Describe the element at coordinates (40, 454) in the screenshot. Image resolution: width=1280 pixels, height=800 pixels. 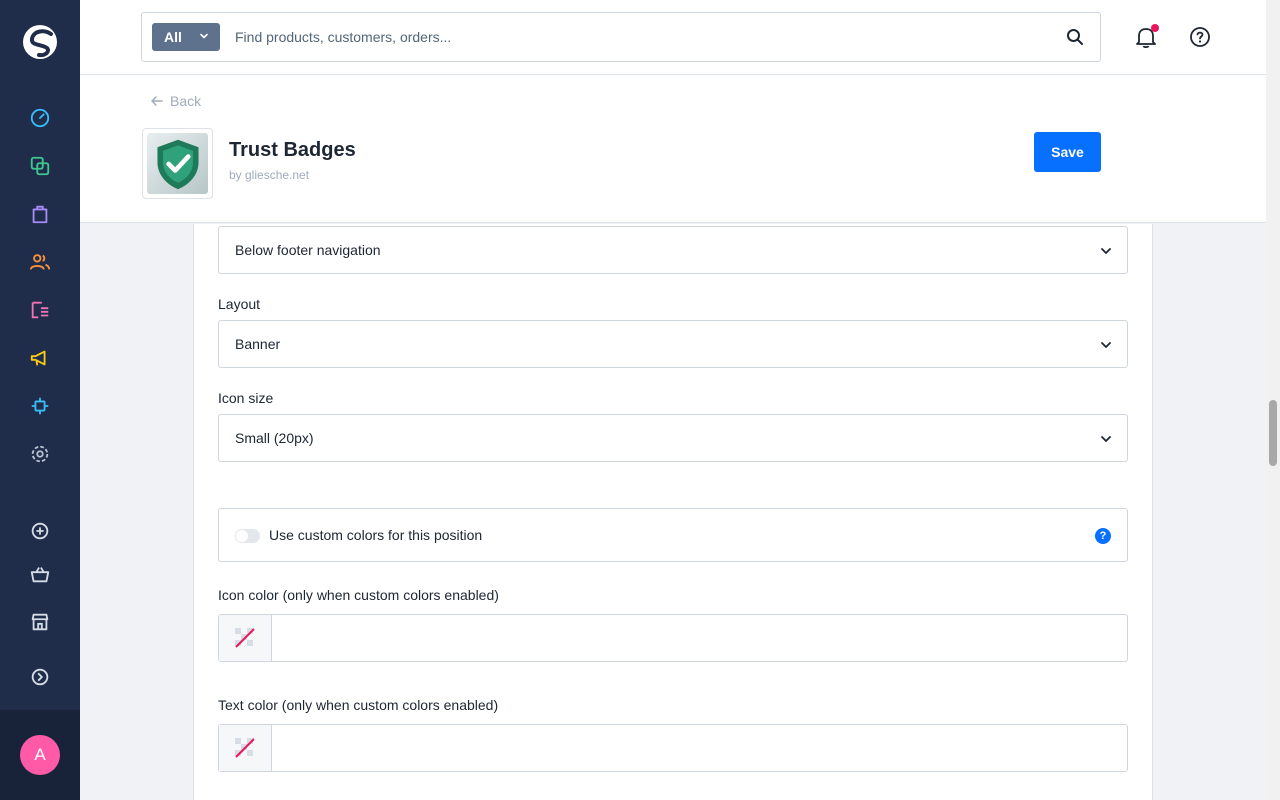
I see `settings-icon` at that location.